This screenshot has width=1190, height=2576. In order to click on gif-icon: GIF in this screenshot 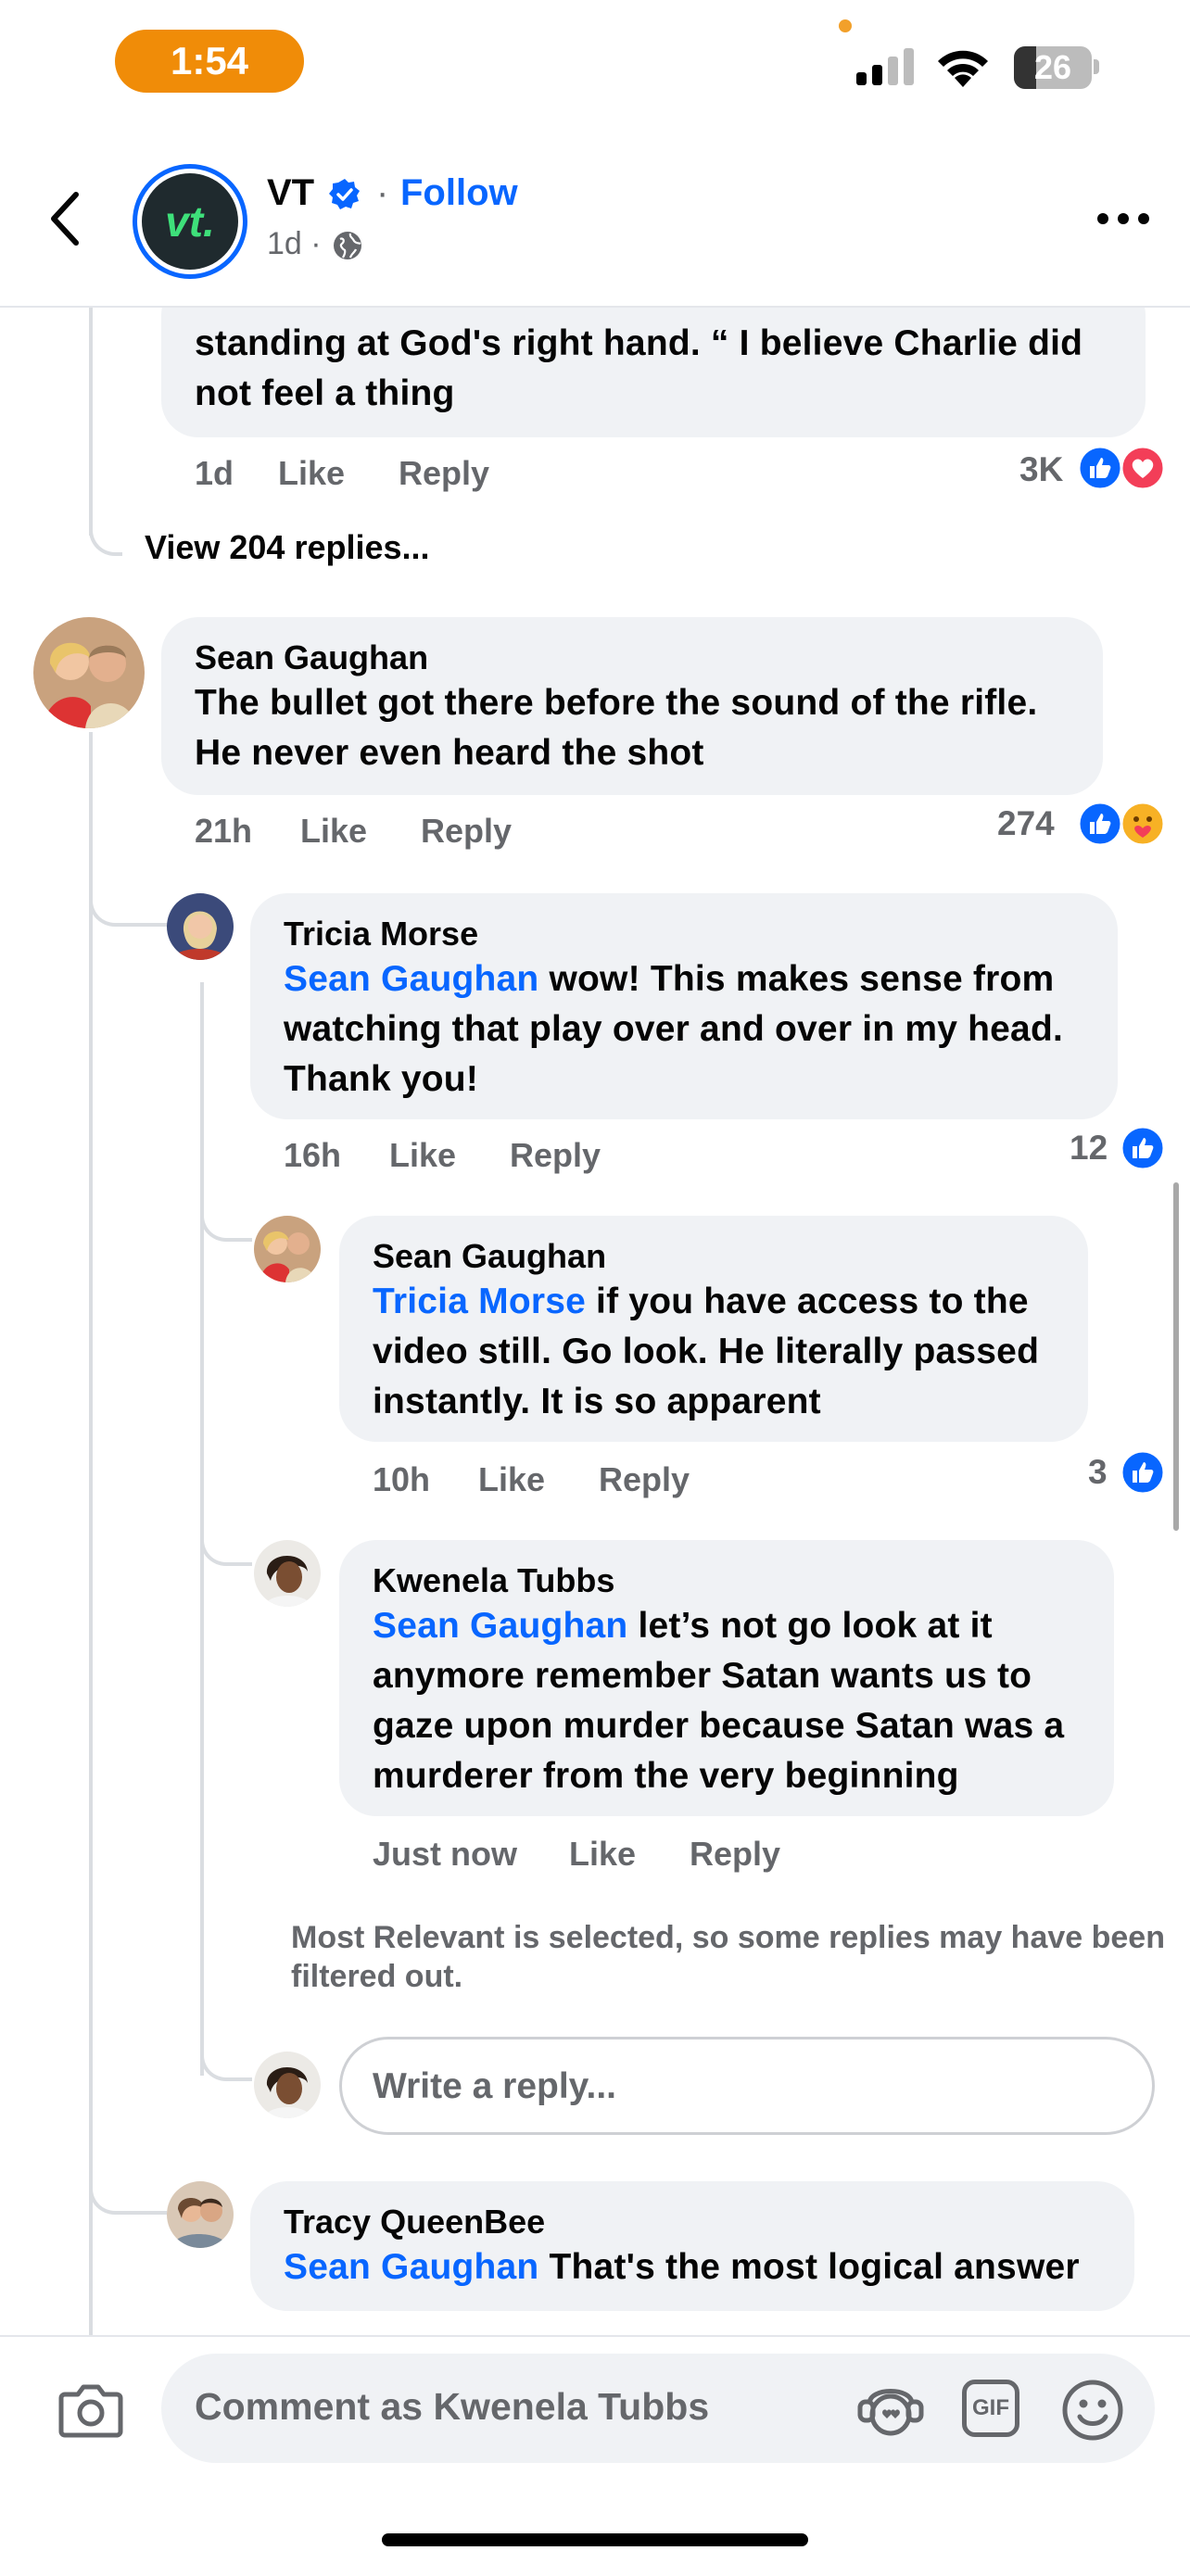, I will do `click(991, 2409)`.